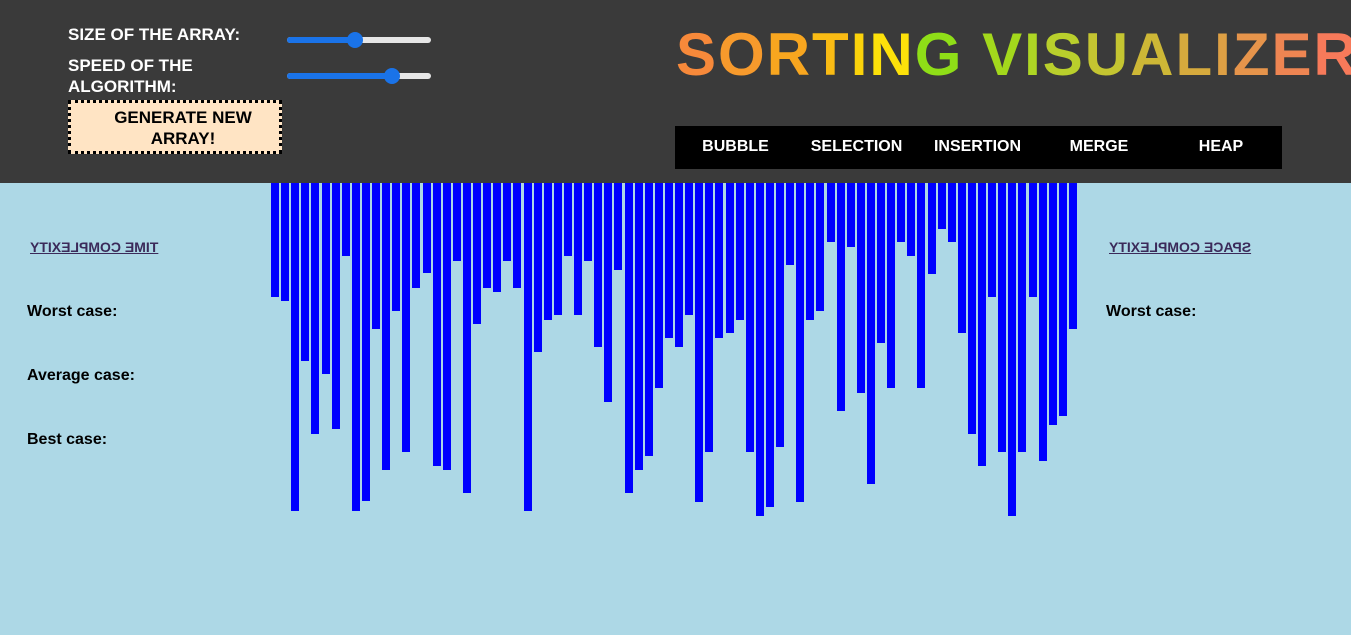  What do you see at coordinates (340, 76) in the screenshot?
I see `algorithm-speed-slider-fill` at bounding box center [340, 76].